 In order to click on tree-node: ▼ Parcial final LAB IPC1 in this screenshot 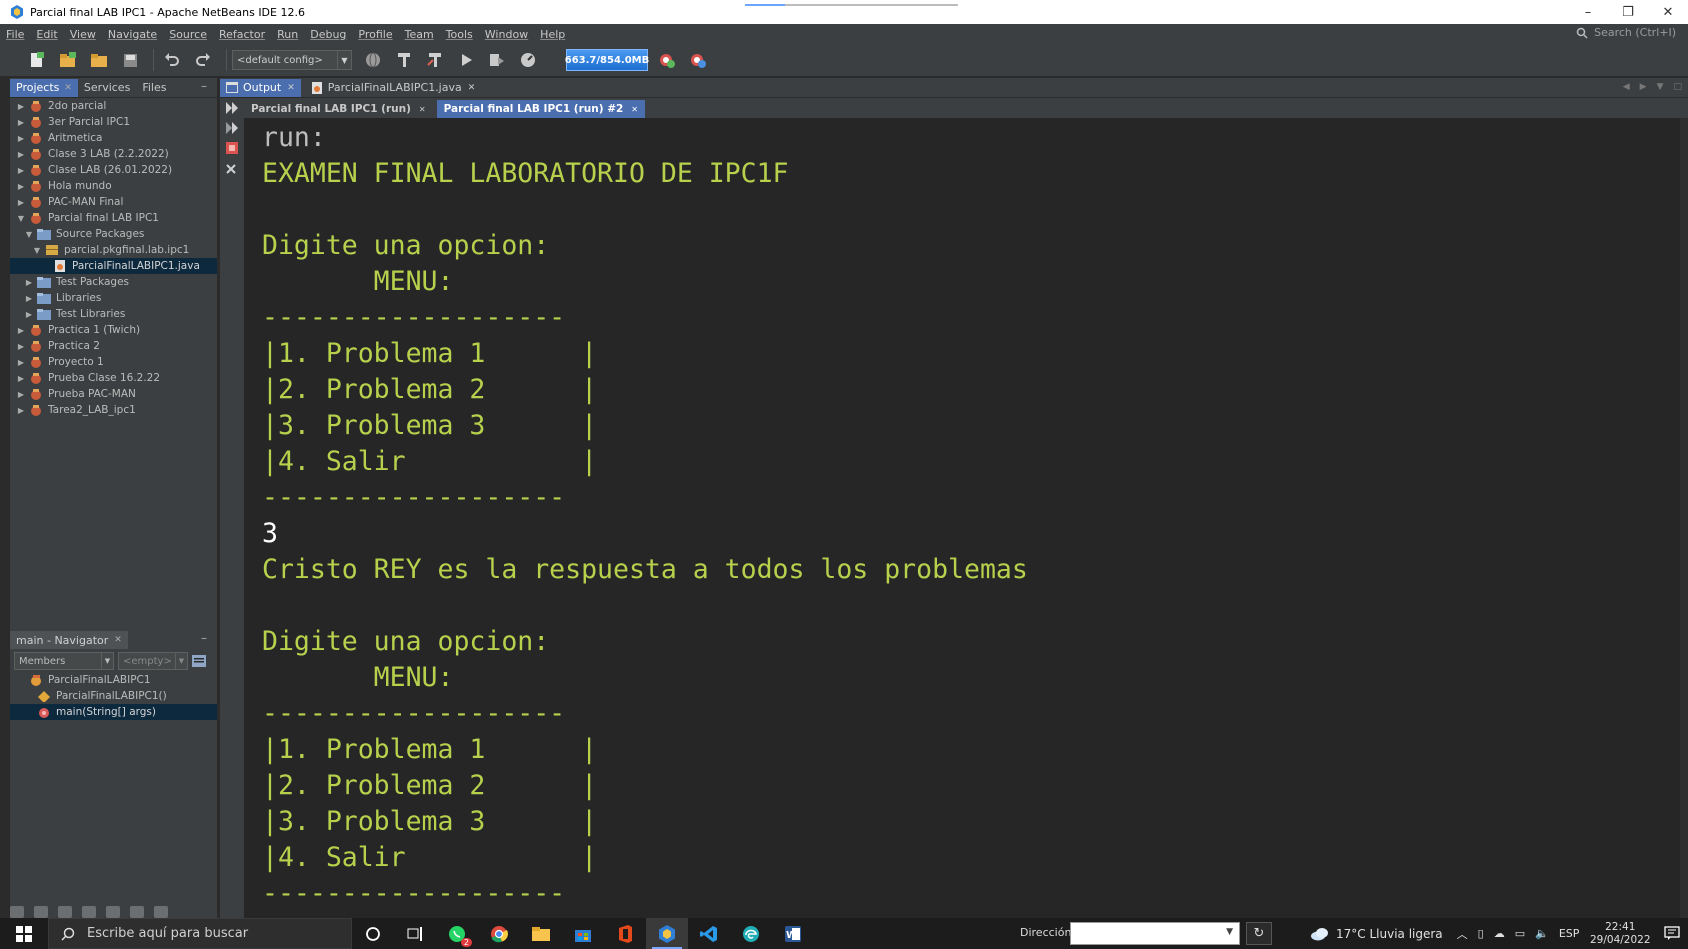, I will do `click(113, 218)`.